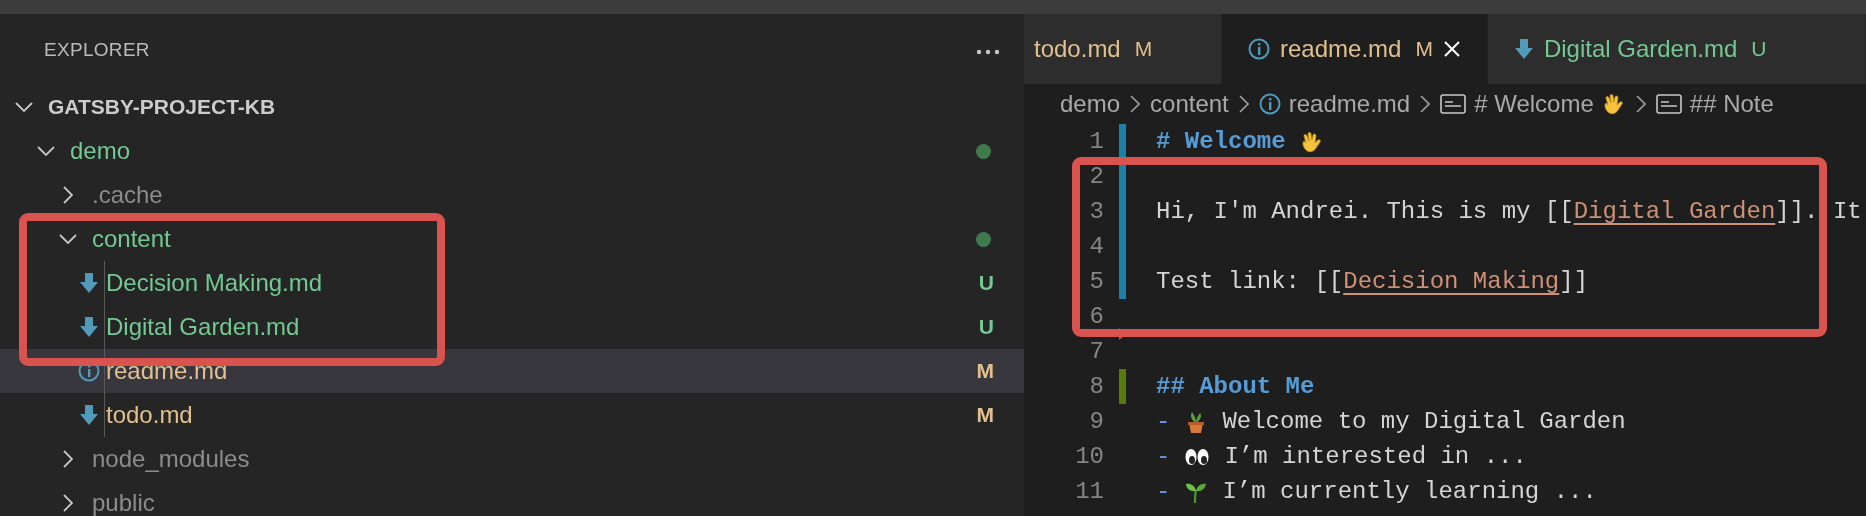 The width and height of the screenshot is (1866, 516). What do you see at coordinates (1451, 49) in the screenshot?
I see `close-icon` at bounding box center [1451, 49].